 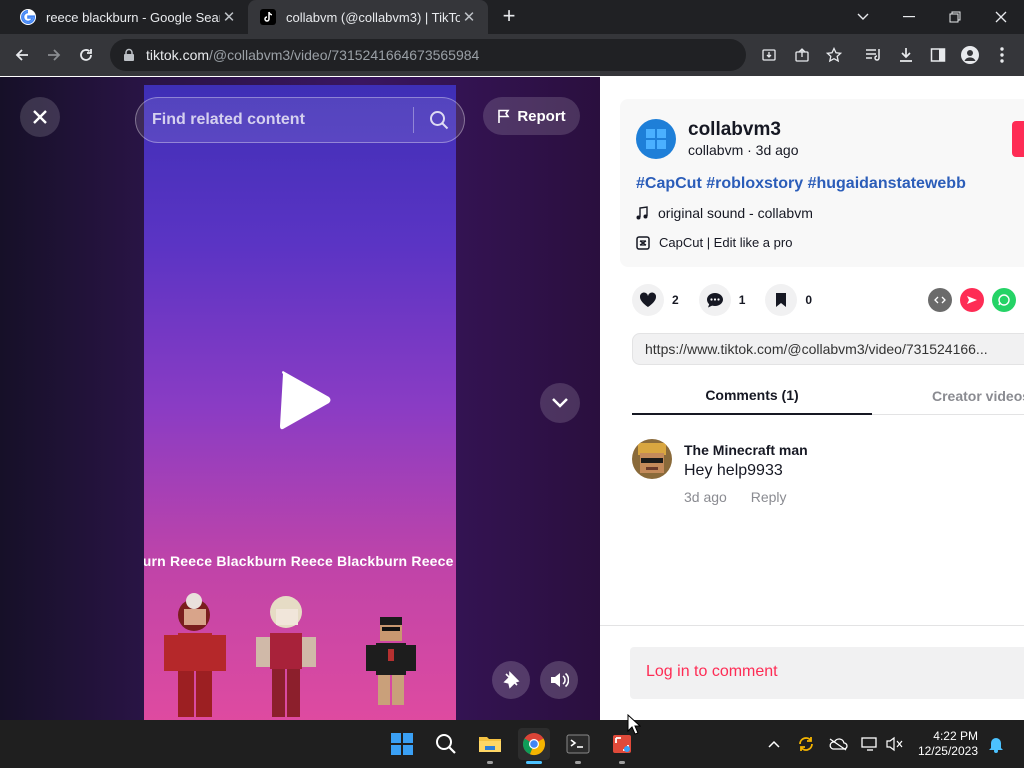 I want to click on send-icon, so click(x=972, y=300).